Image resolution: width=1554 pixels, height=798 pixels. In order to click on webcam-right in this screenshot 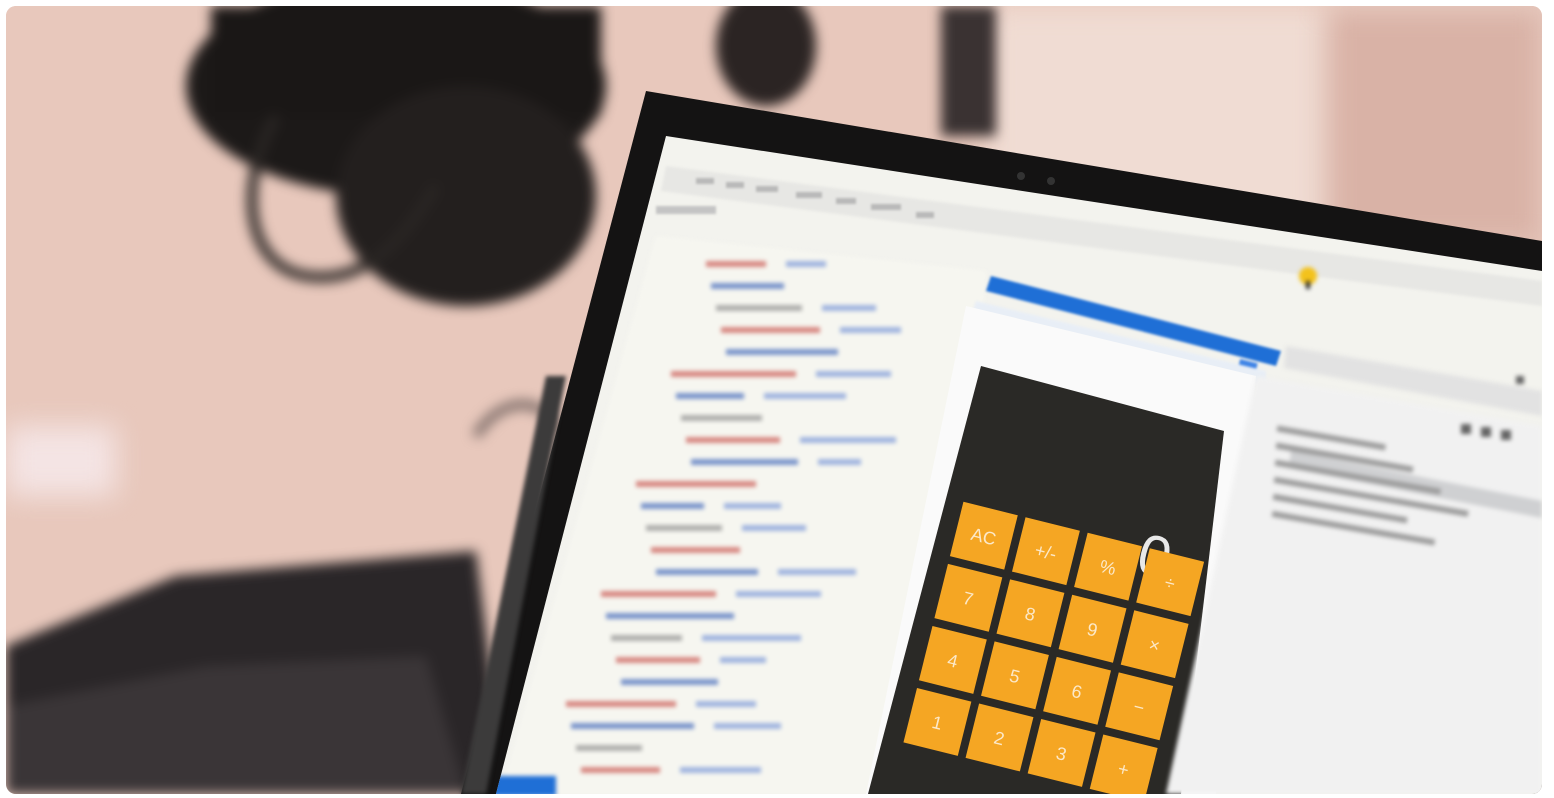, I will do `click(1051, 181)`.